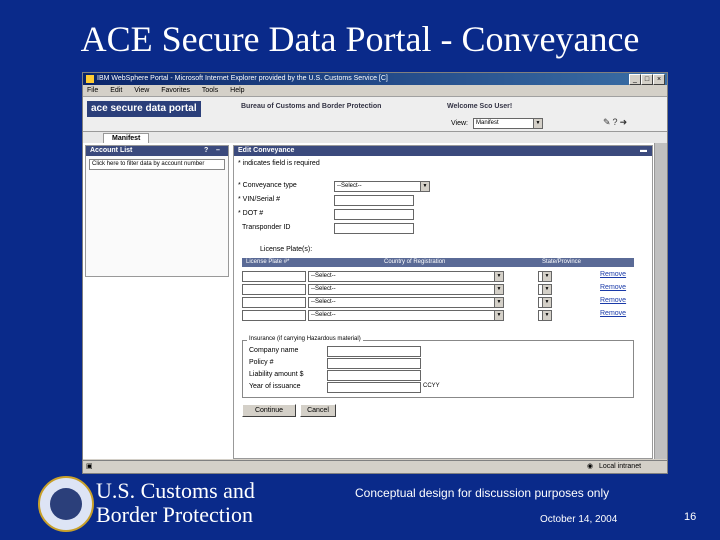 This screenshot has height=540, width=720. I want to click on year-field, so click(374, 387).